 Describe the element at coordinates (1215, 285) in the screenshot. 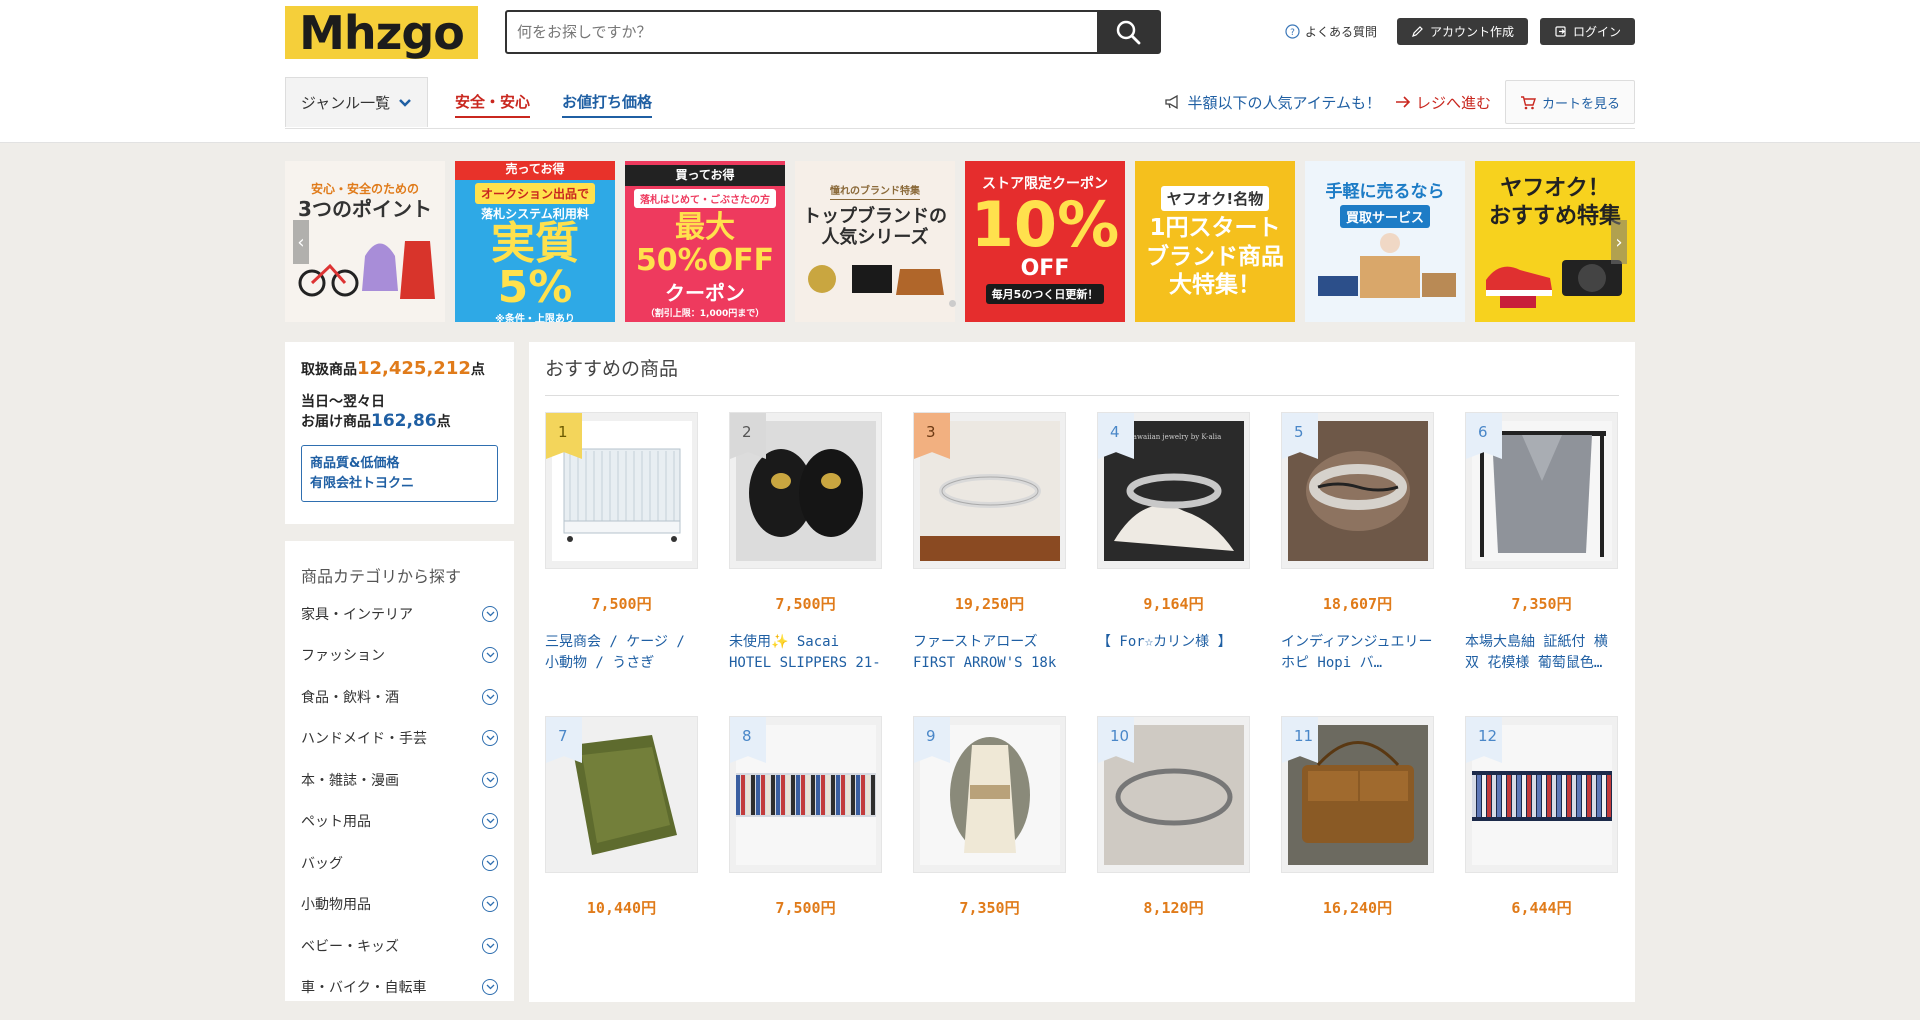

I see `banner-text: 大特集！` at that location.